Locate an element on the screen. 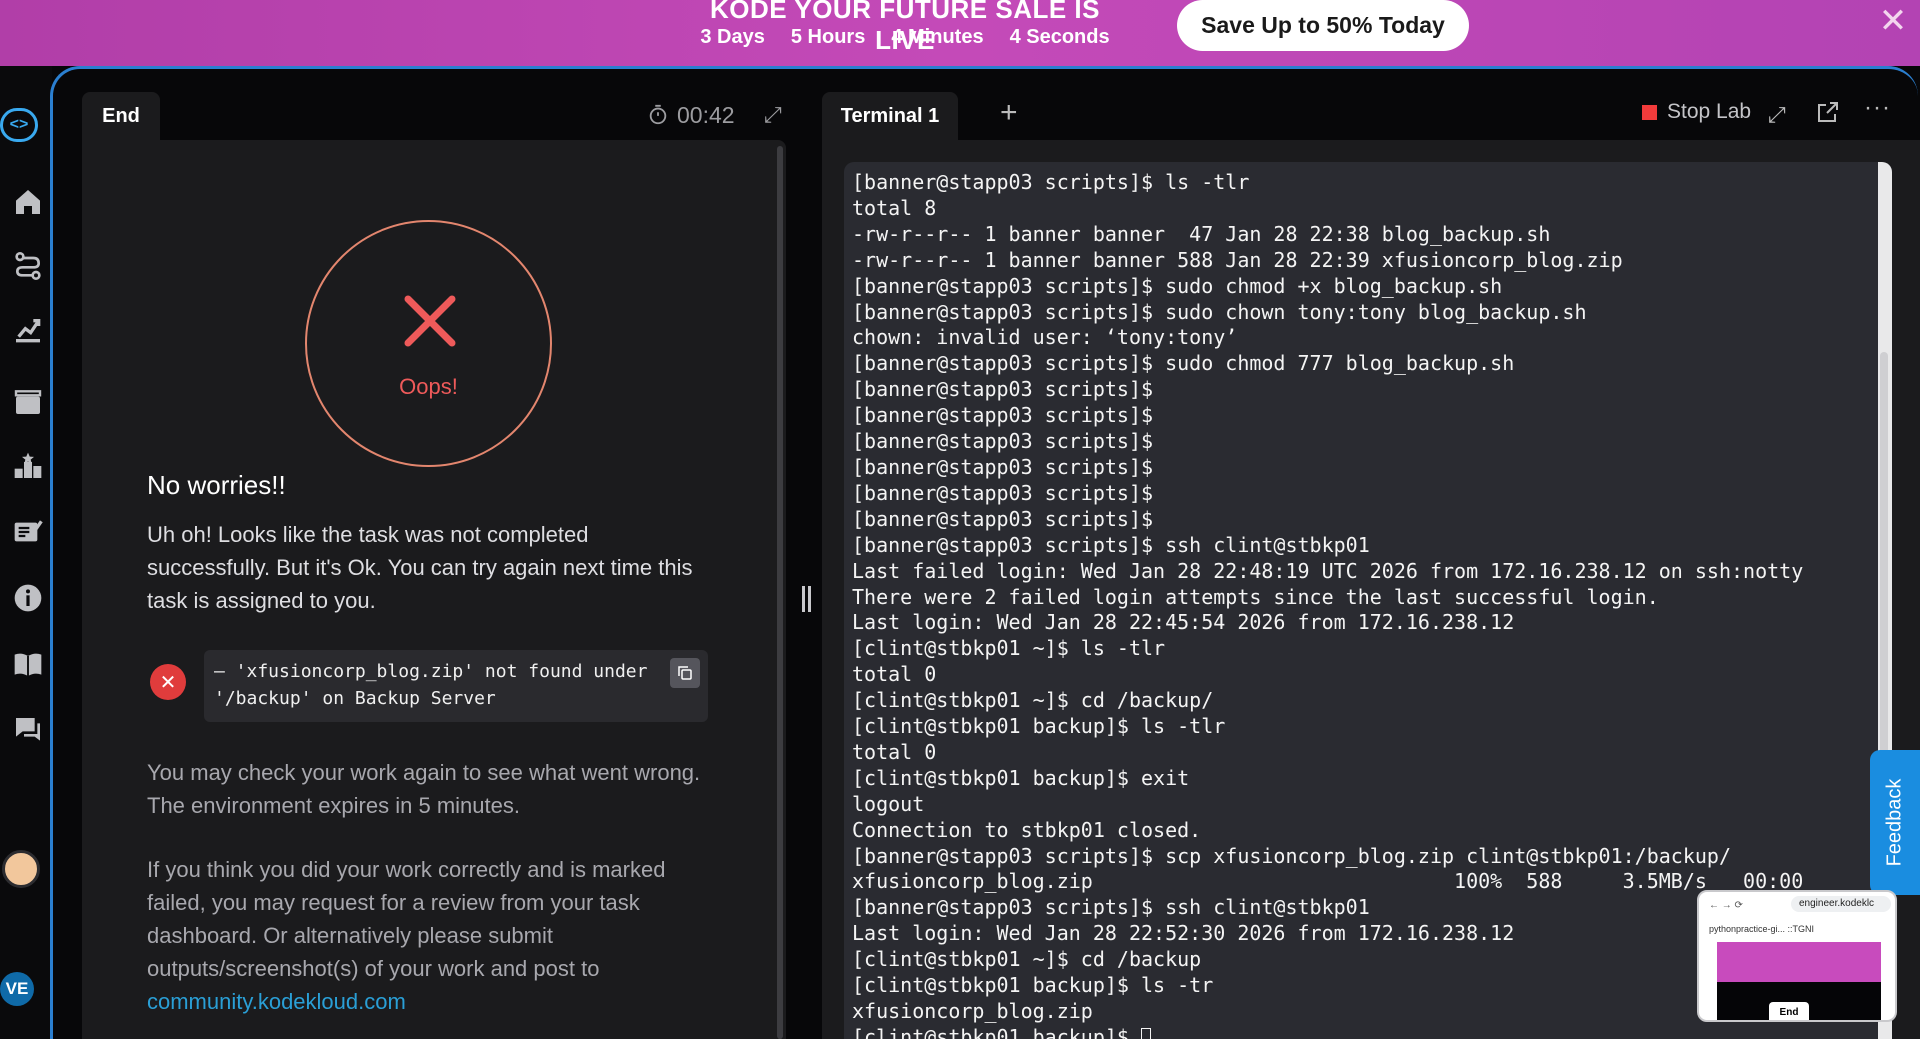 The width and height of the screenshot is (1920, 1039). panel-splitter-handle is located at coordinates (806, 599).